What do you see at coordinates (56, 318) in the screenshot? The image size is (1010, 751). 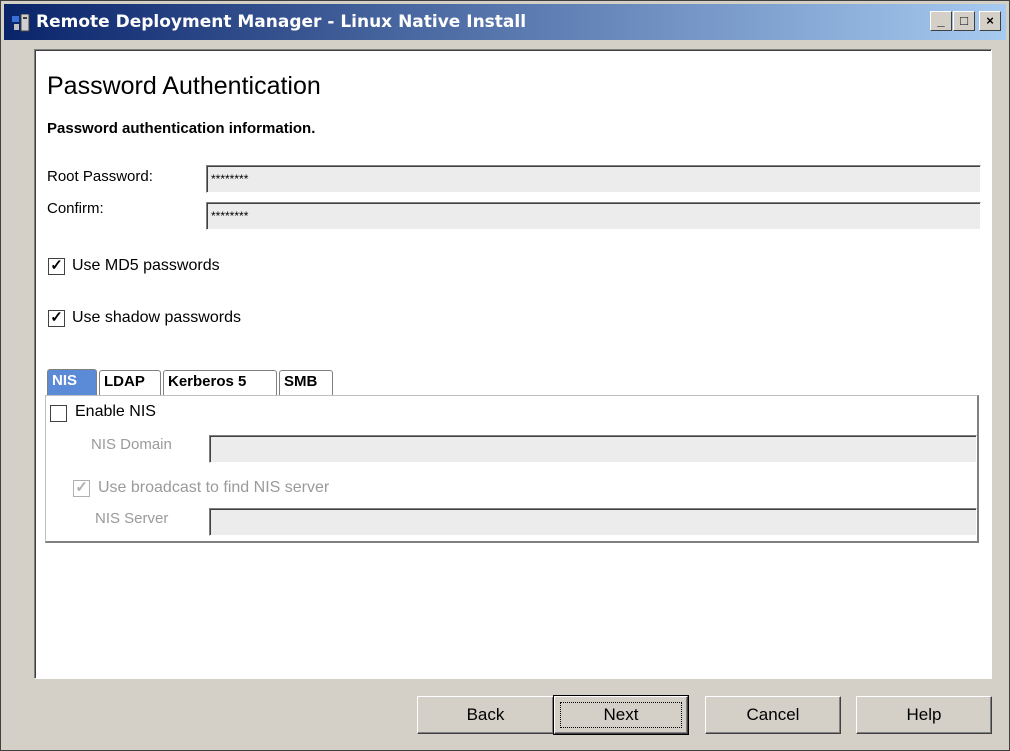 I see `shadow-checkbox: ✓` at bounding box center [56, 318].